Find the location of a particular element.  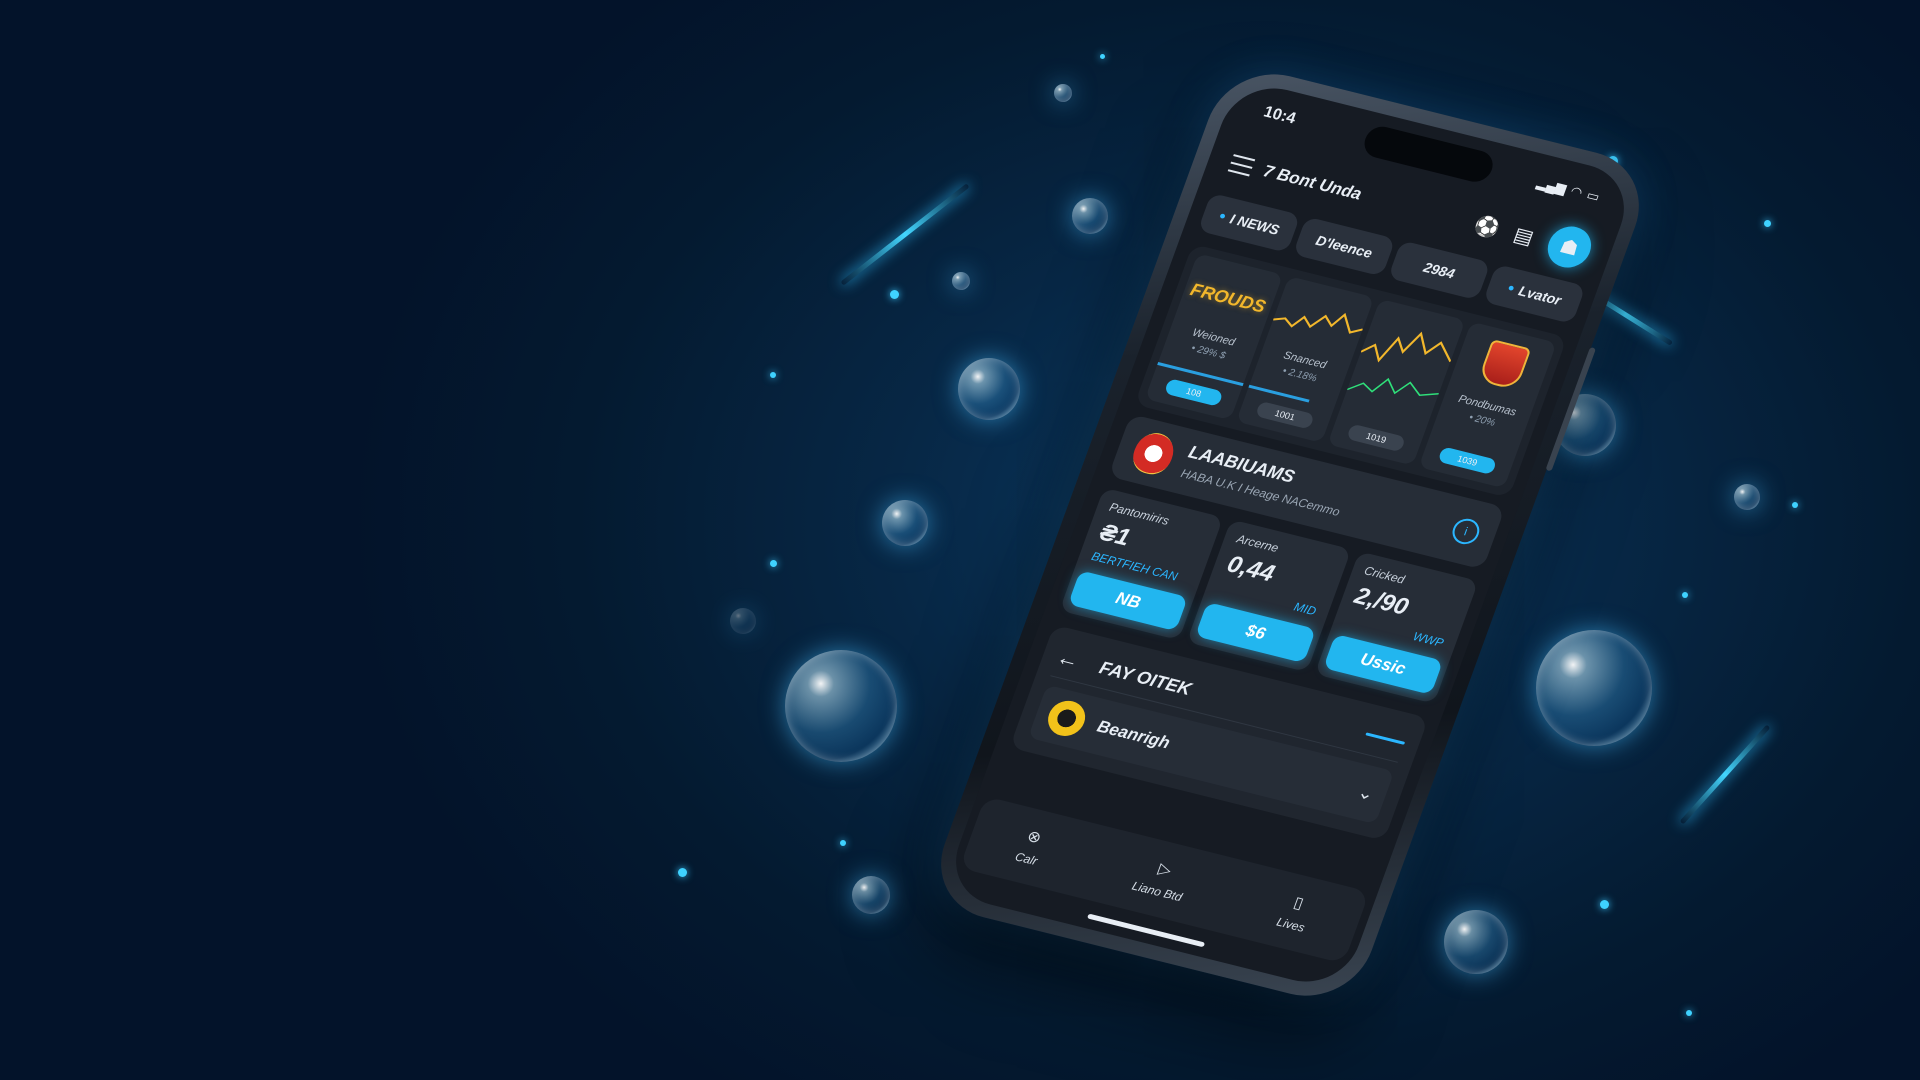

back-arrow-icon: ← is located at coordinates (1068, 659).